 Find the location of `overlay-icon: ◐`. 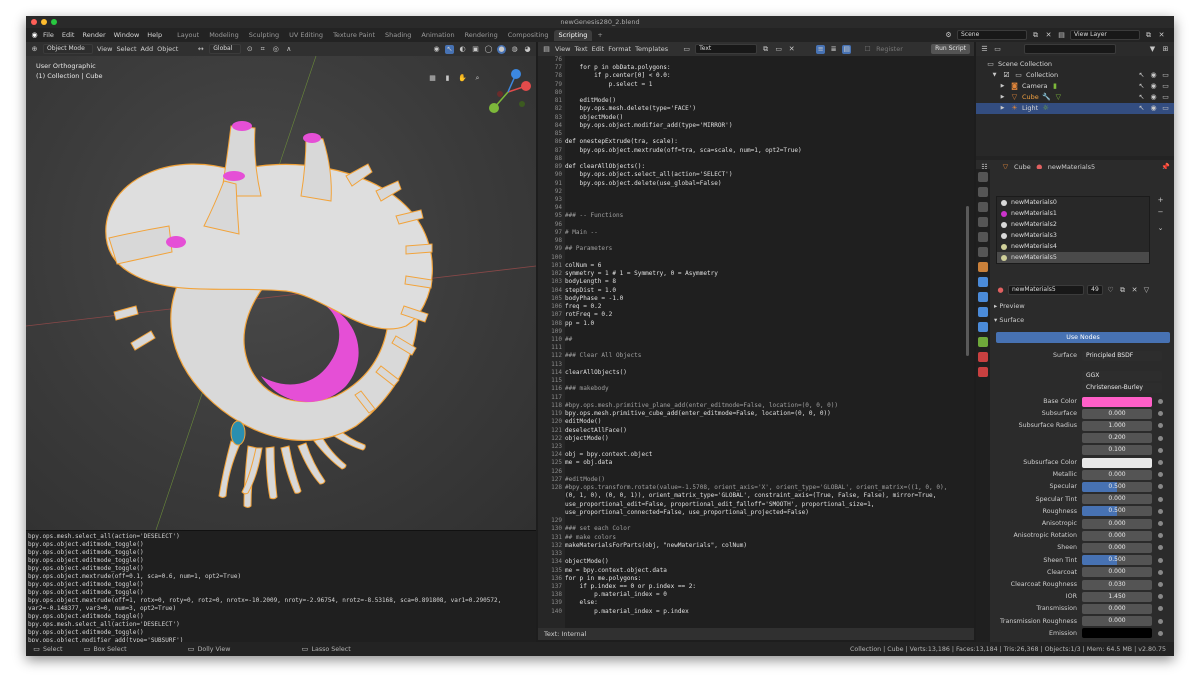

overlay-icon: ◐ is located at coordinates (462, 49).